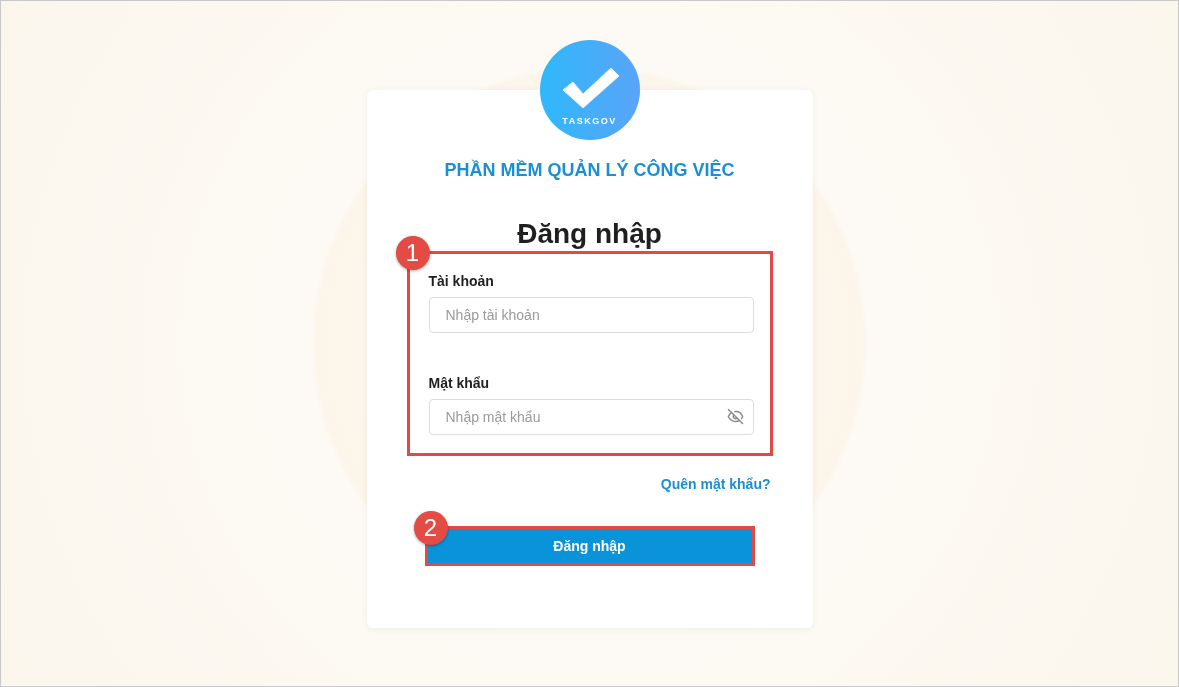  Describe the element at coordinates (715, 484) in the screenshot. I see `forgot-password-link: Quên mật khẩu?` at that location.